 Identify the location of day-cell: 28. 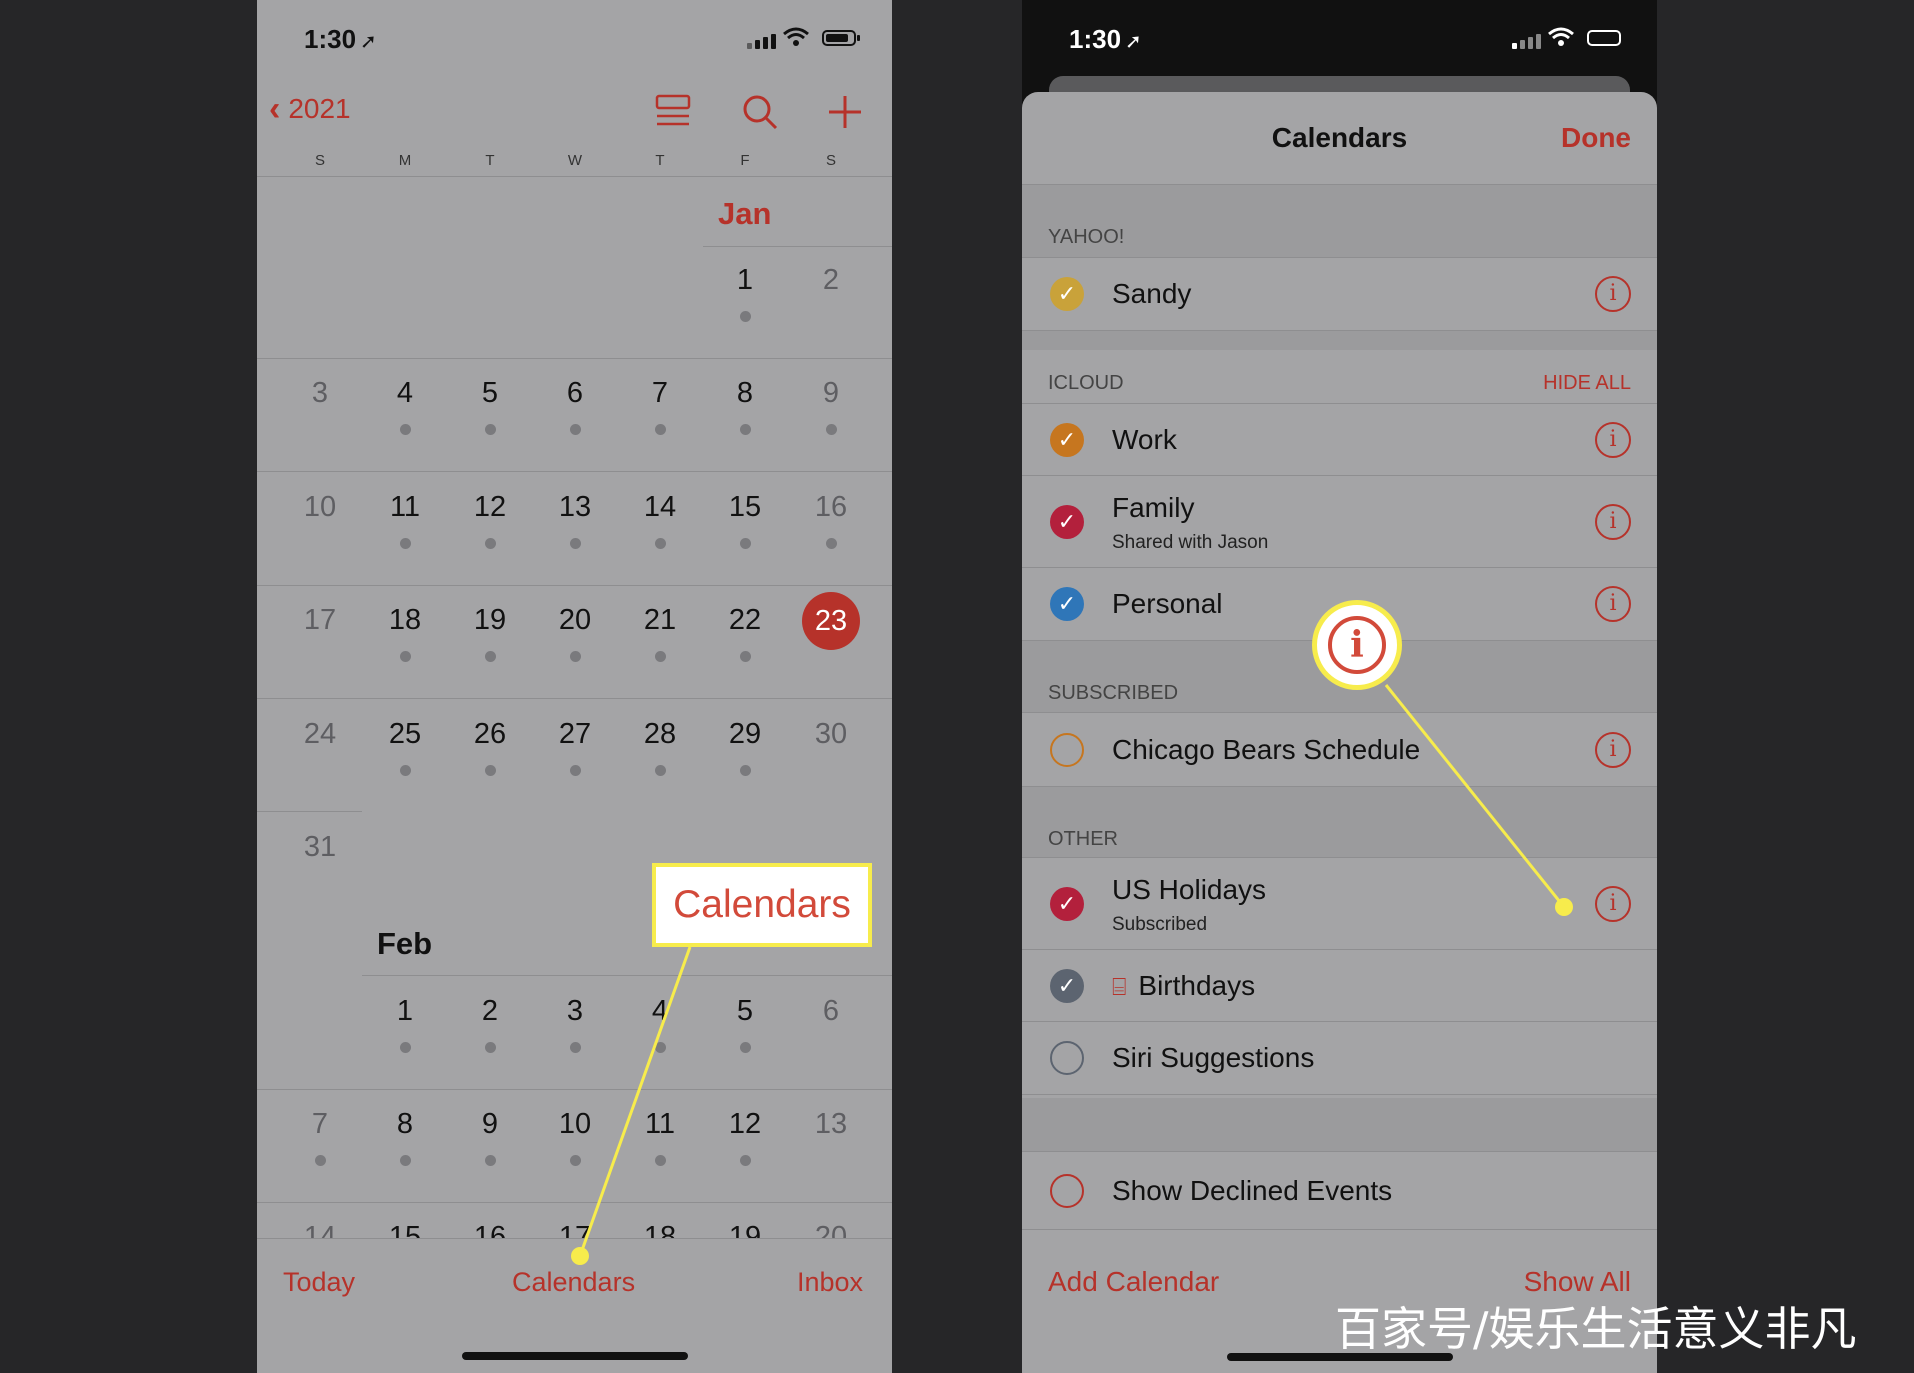
(660, 747).